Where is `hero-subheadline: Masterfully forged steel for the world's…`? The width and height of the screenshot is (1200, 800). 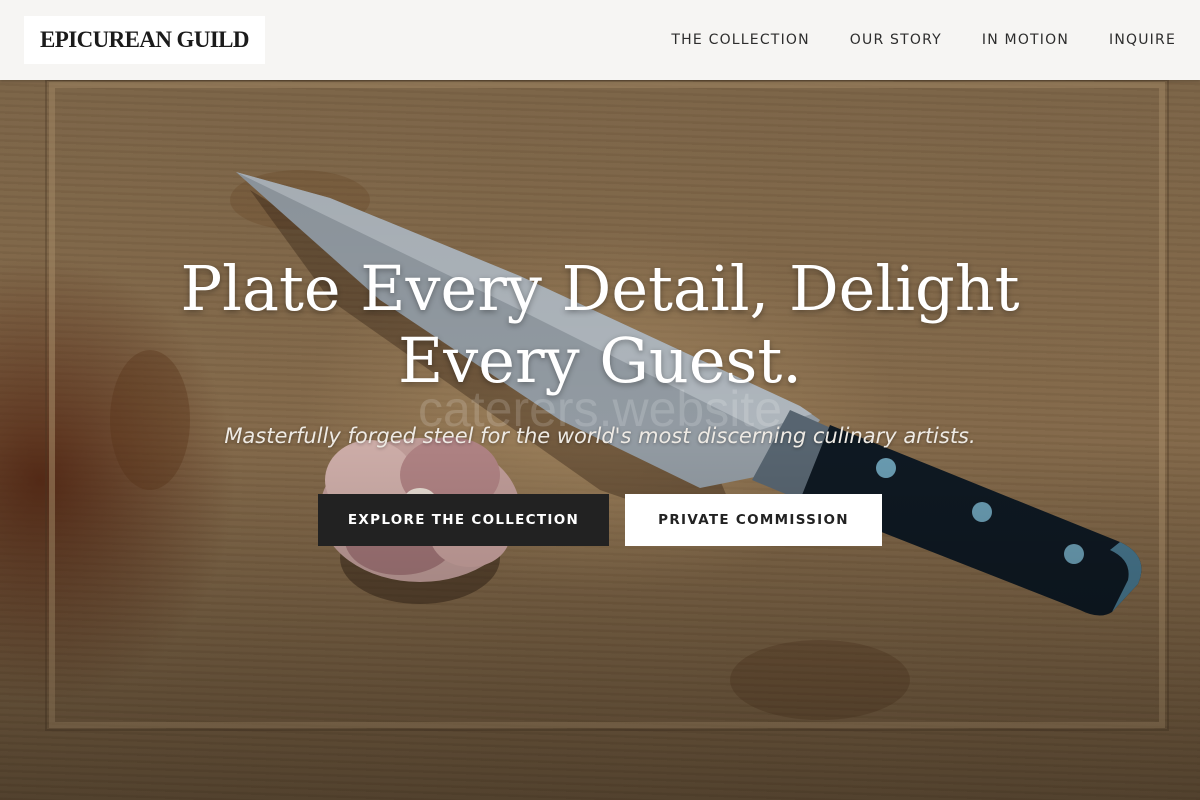 hero-subheadline: Masterfully forged steel for the world's… is located at coordinates (600, 436).